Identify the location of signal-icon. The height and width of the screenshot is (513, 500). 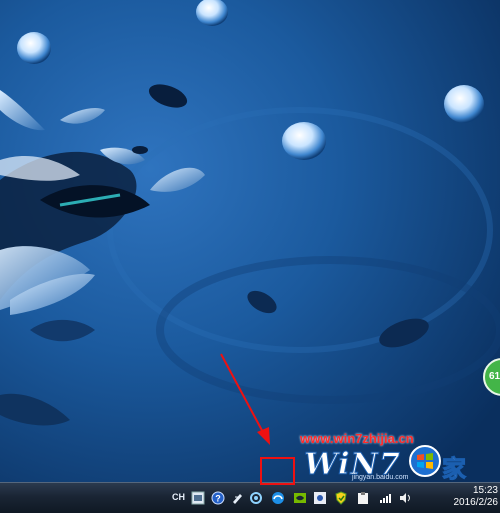
(385, 498).